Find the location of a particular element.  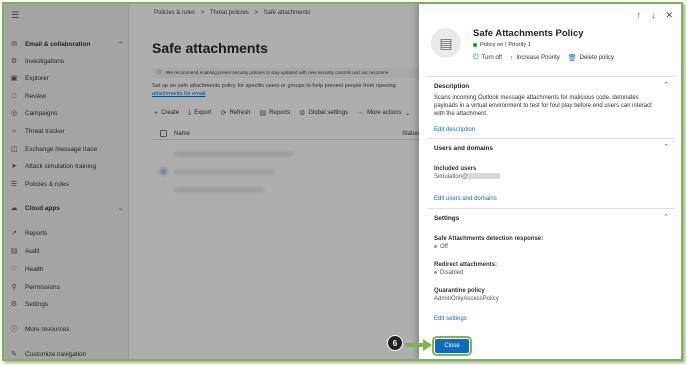

redirect-attachments-label: Redirect attachments: is located at coordinates (466, 265).